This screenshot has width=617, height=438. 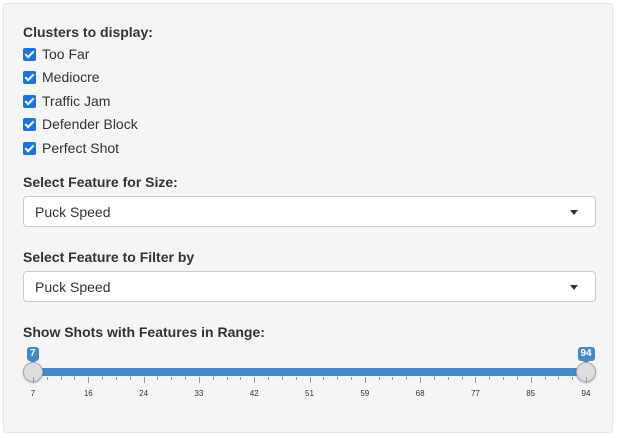 What do you see at coordinates (309, 211) in the screenshot?
I see `size-feature-select: Puck Speed` at bounding box center [309, 211].